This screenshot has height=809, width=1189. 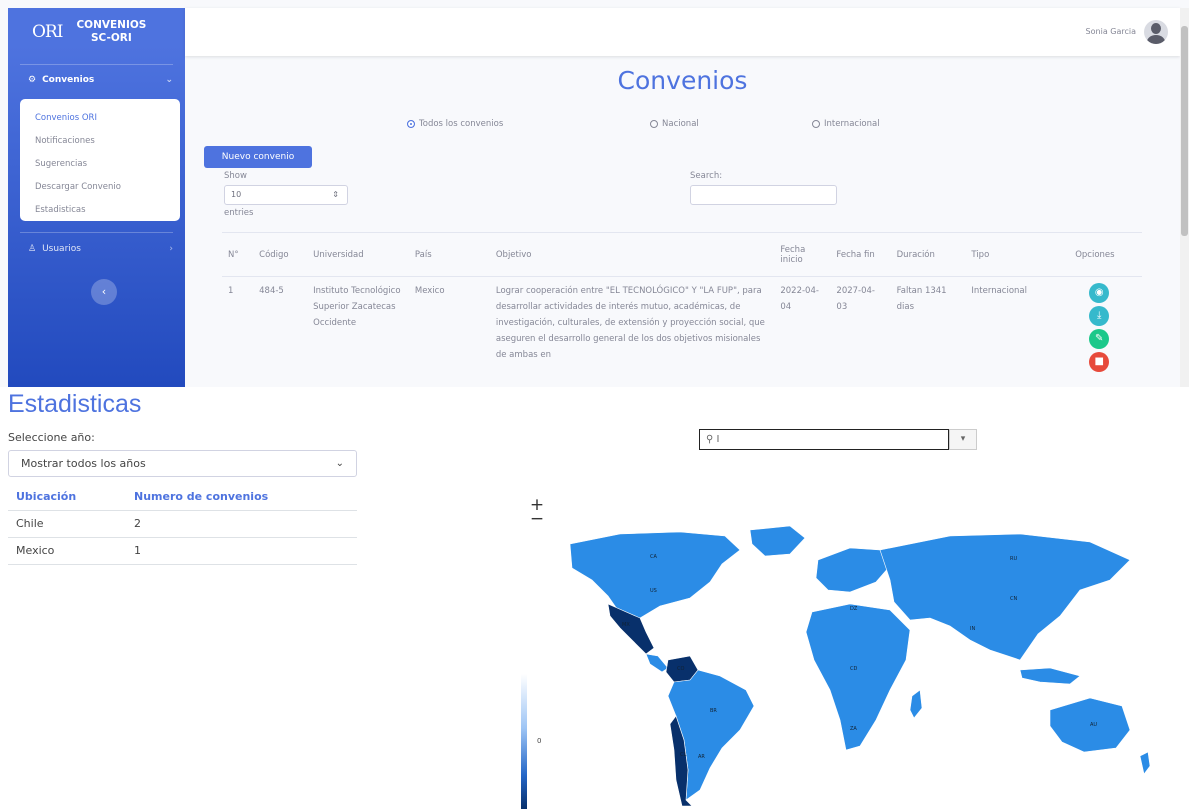 I want to click on delete-button: ■, so click(x=1099, y=362).